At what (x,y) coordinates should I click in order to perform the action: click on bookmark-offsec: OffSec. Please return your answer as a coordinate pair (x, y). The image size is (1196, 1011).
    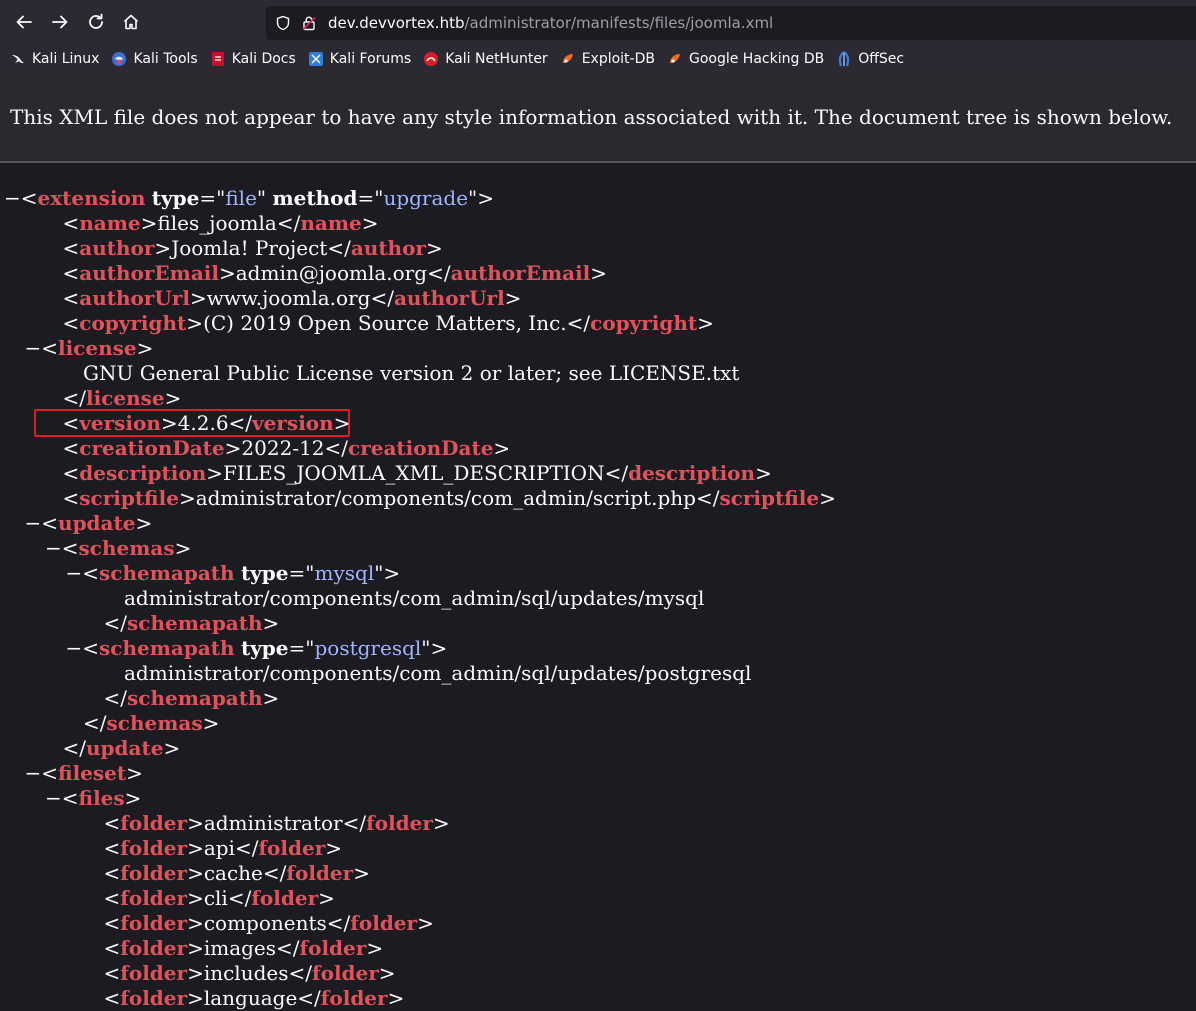
    Looking at the image, I should click on (870, 59).